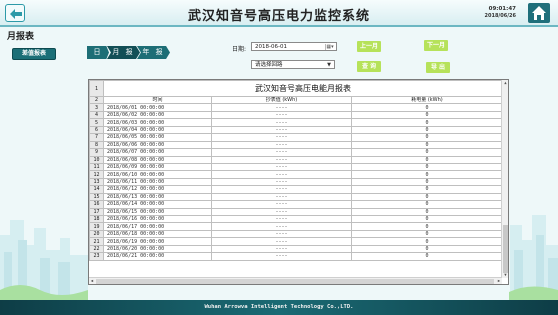 The width and height of the screenshot is (558, 315). What do you see at coordinates (157, 189) in the screenshot?
I see `cell-time: 2018/06/12 00:00:00` at bounding box center [157, 189].